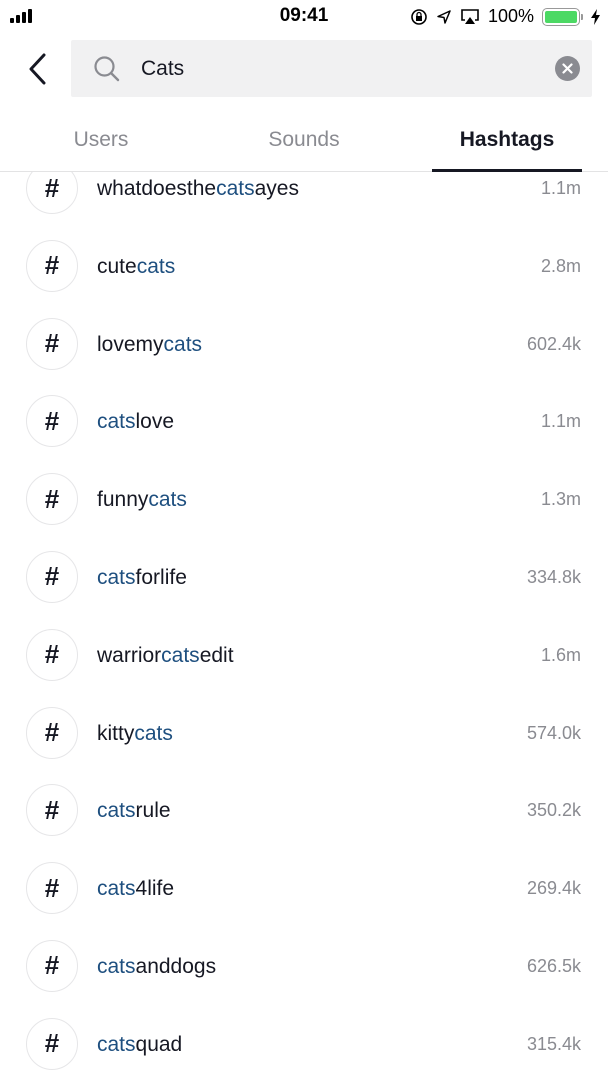 Image resolution: width=608 pixels, height=1080 pixels. I want to click on result-tabs: Users Sounds Hashtags, so click(304, 141).